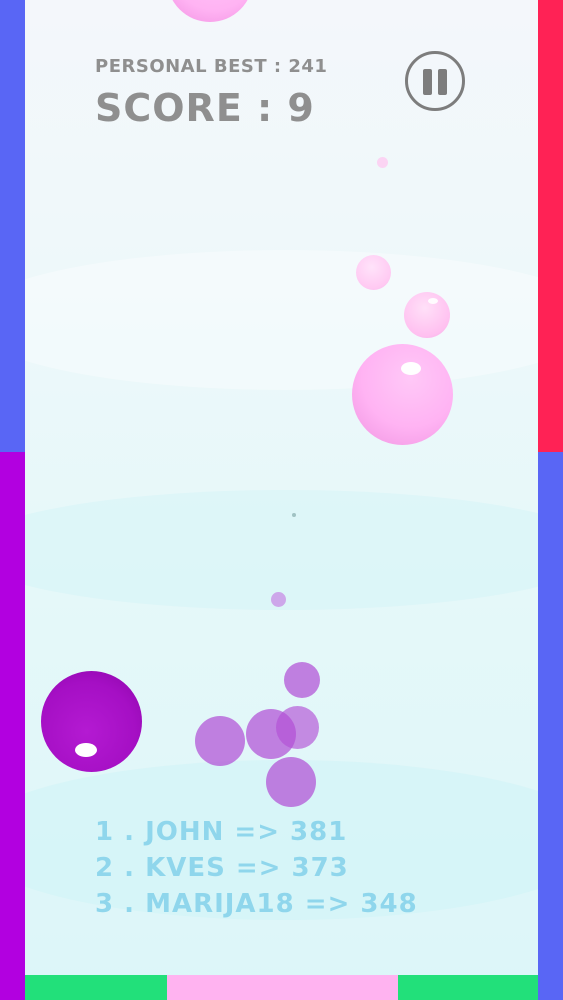  Describe the element at coordinates (282, 987) in the screenshot. I see `floor-middle-segment` at that location.